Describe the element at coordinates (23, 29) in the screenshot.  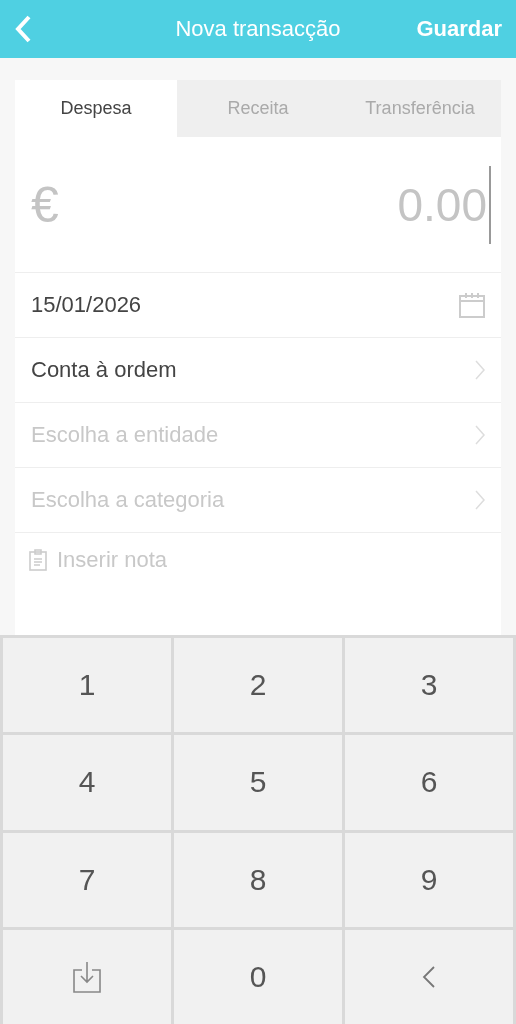
I see `back-icon` at that location.